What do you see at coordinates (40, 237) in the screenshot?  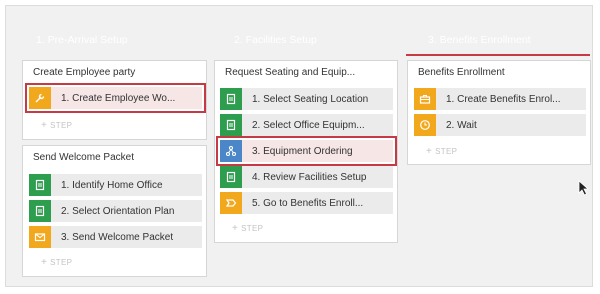 I see `envelope-icon` at bounding box center [40, 237].